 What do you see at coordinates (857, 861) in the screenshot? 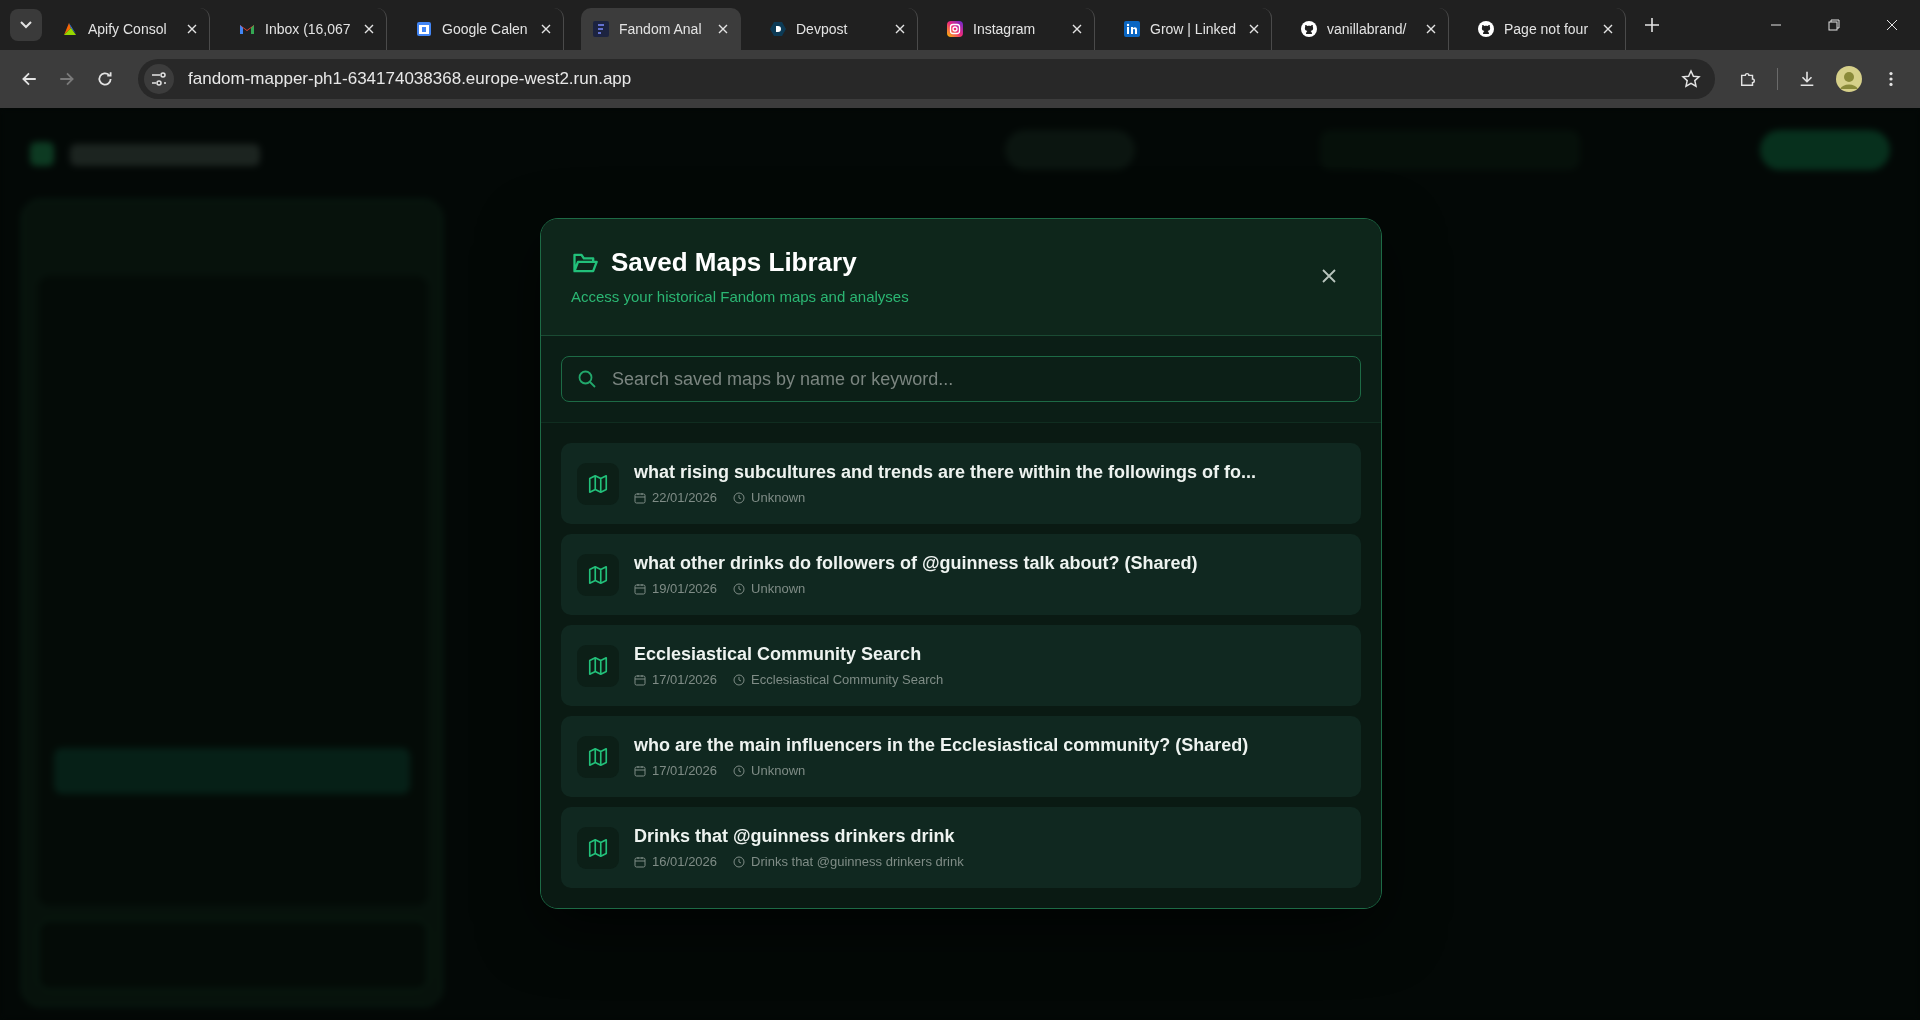
I see `map-source: Drinks that @guinness drinkers drink` at bounding box center [857, 861].